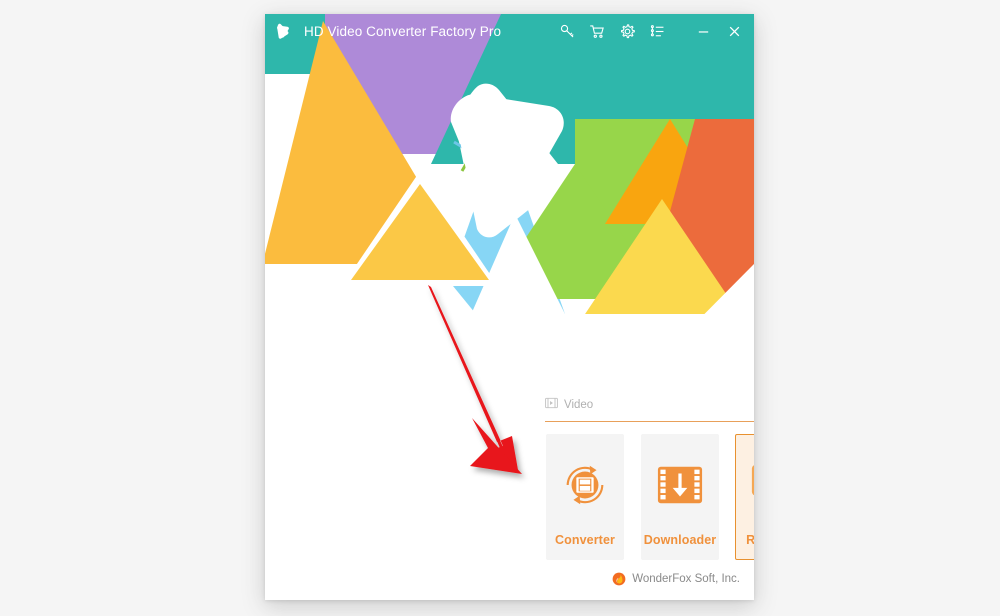 The width and height of the screenshot is (1000, 616). Describe the element at coordinates (585, 485) in the screenshot. I see `converter-icon` at that location.